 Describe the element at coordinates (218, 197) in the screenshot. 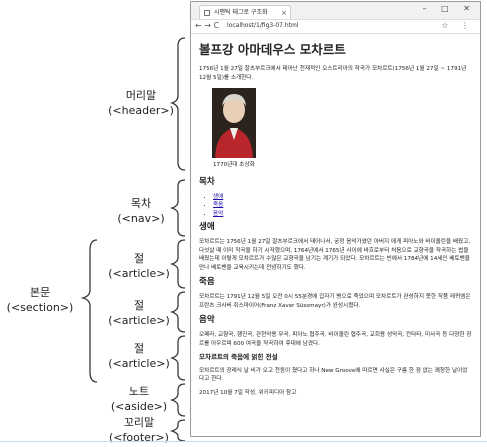

I see `toc-link-life: 생애` at that location.